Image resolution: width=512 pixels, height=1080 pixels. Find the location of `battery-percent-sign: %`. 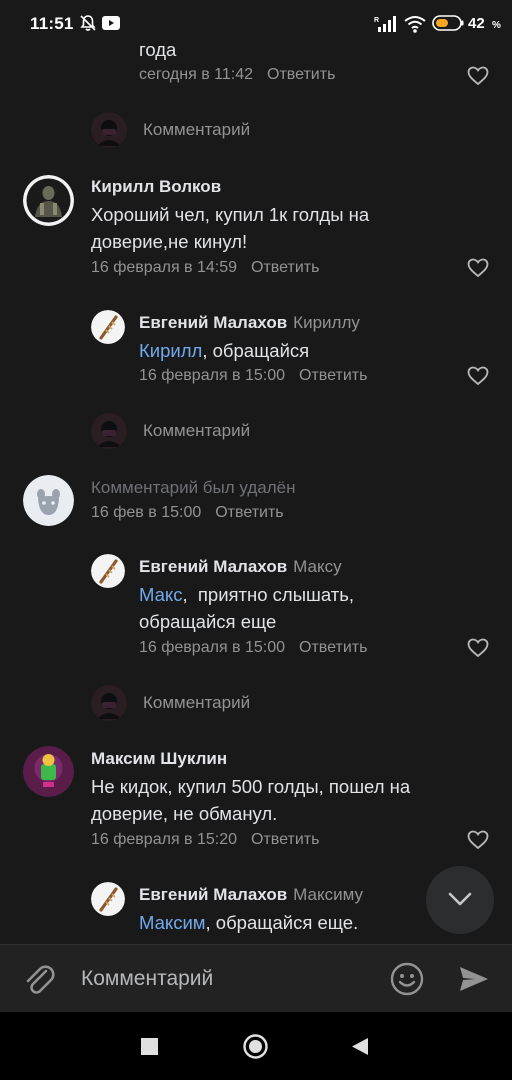

battery-percent-sign: % is located at coordinates (496, 25).